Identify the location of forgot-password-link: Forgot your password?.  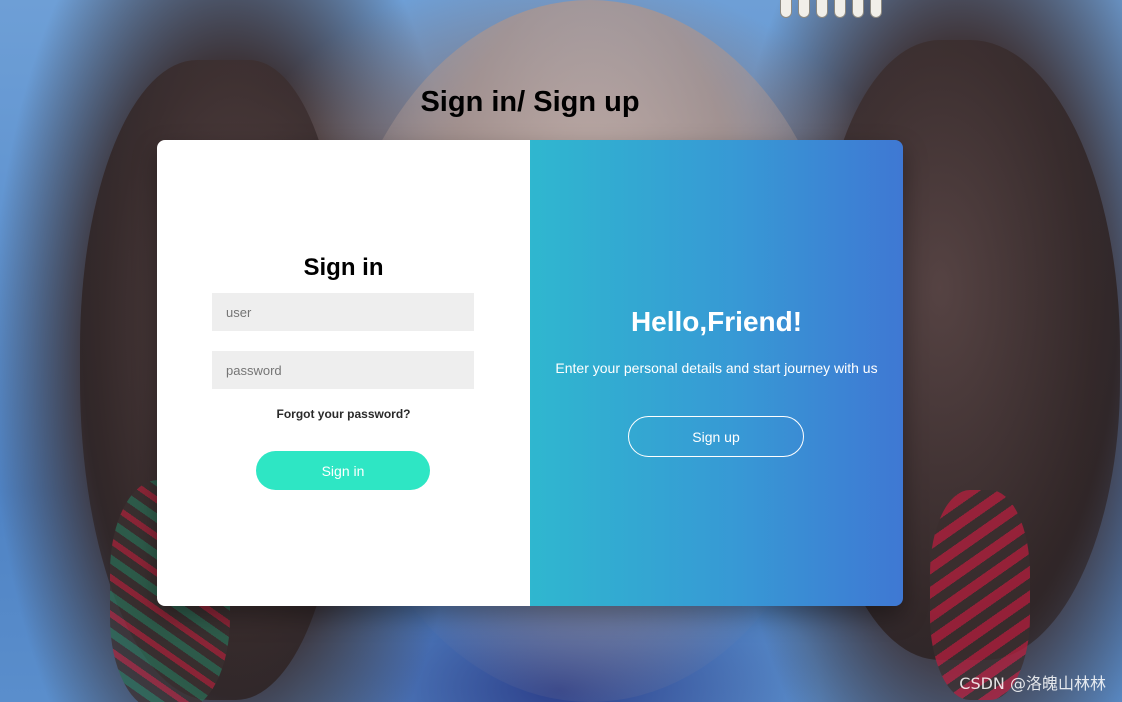
(343, 414).